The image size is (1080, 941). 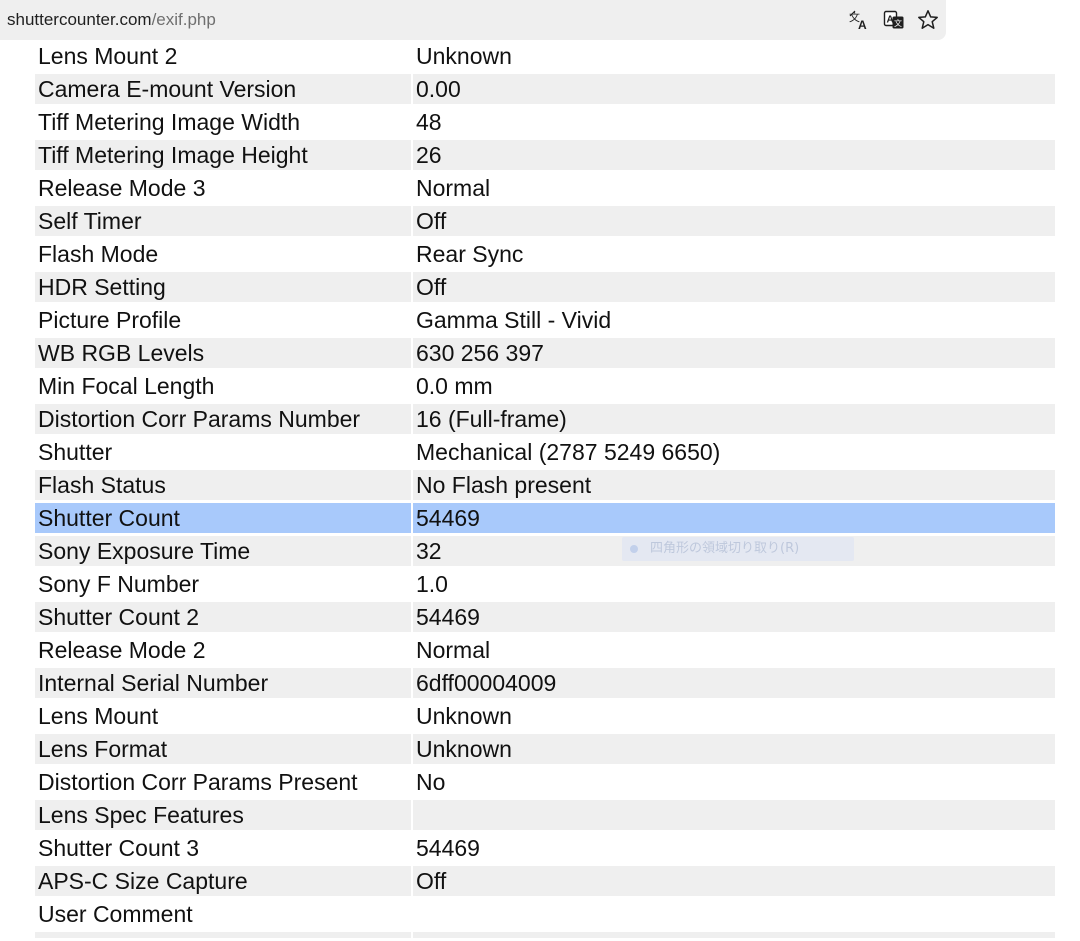 I want to click on table-row: Tiff Metering Image Height 26, so click(x=545, y=155).